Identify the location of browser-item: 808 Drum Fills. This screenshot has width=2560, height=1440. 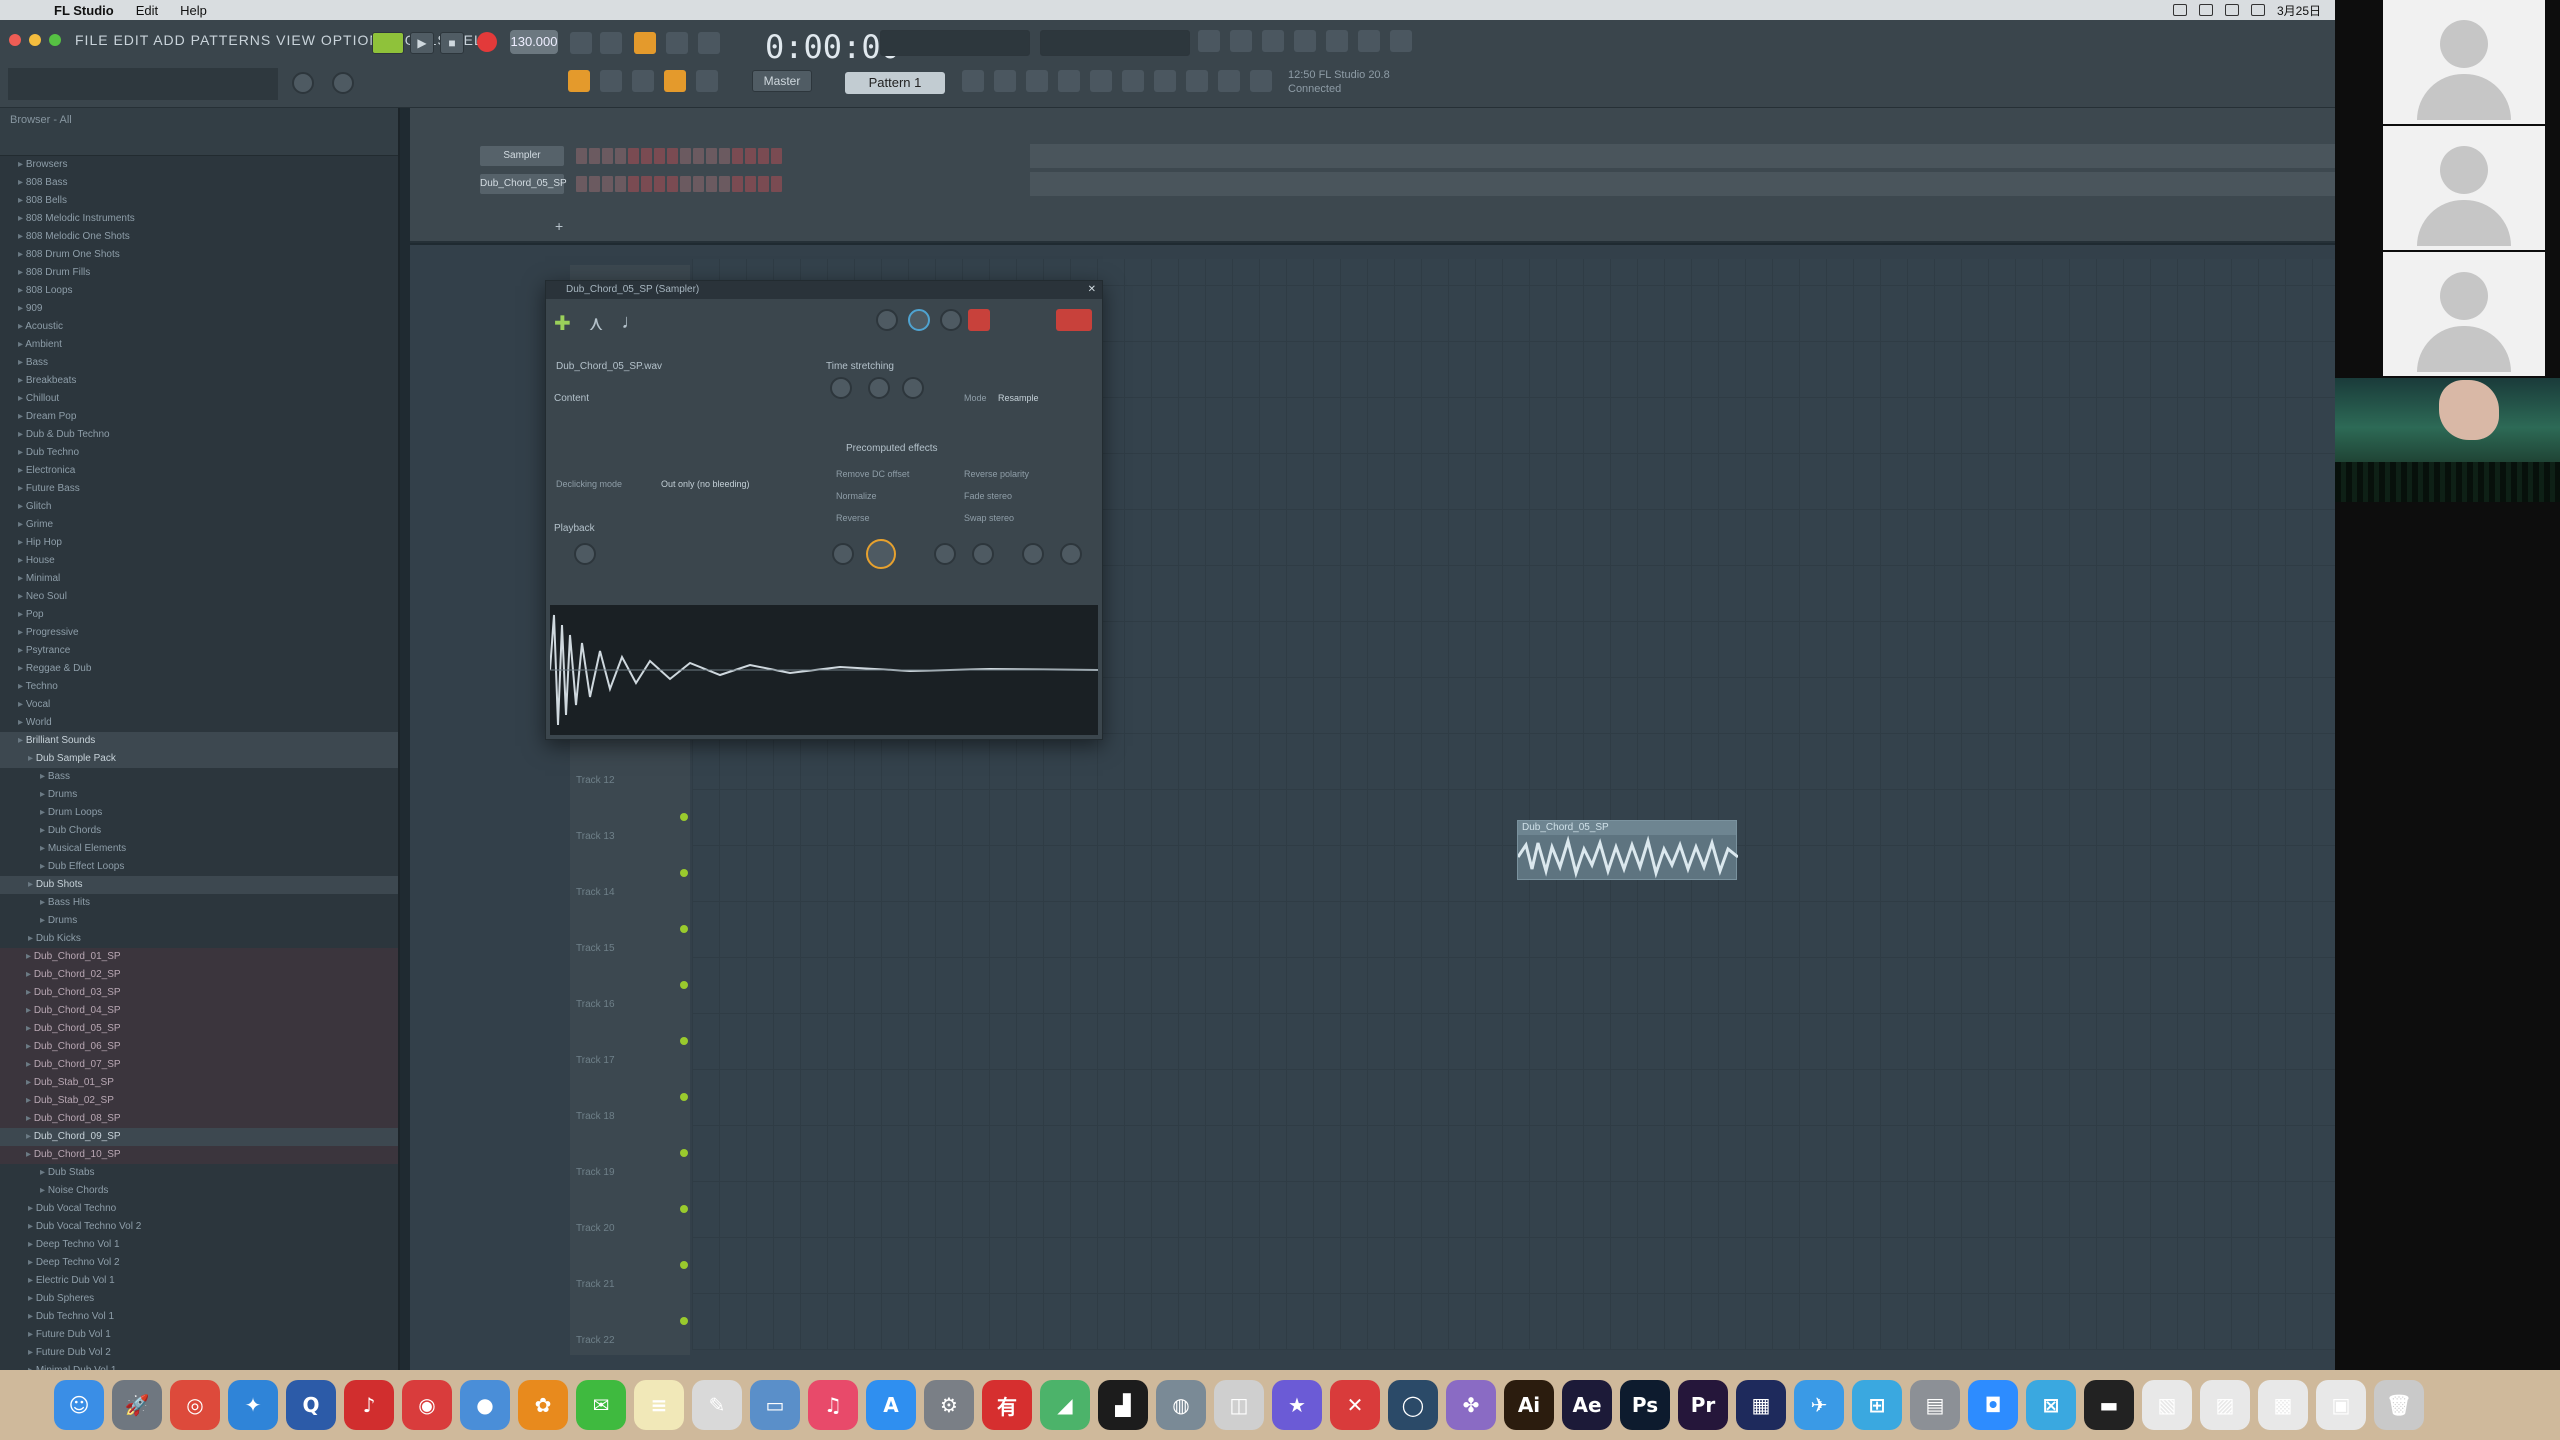
(199, 273).